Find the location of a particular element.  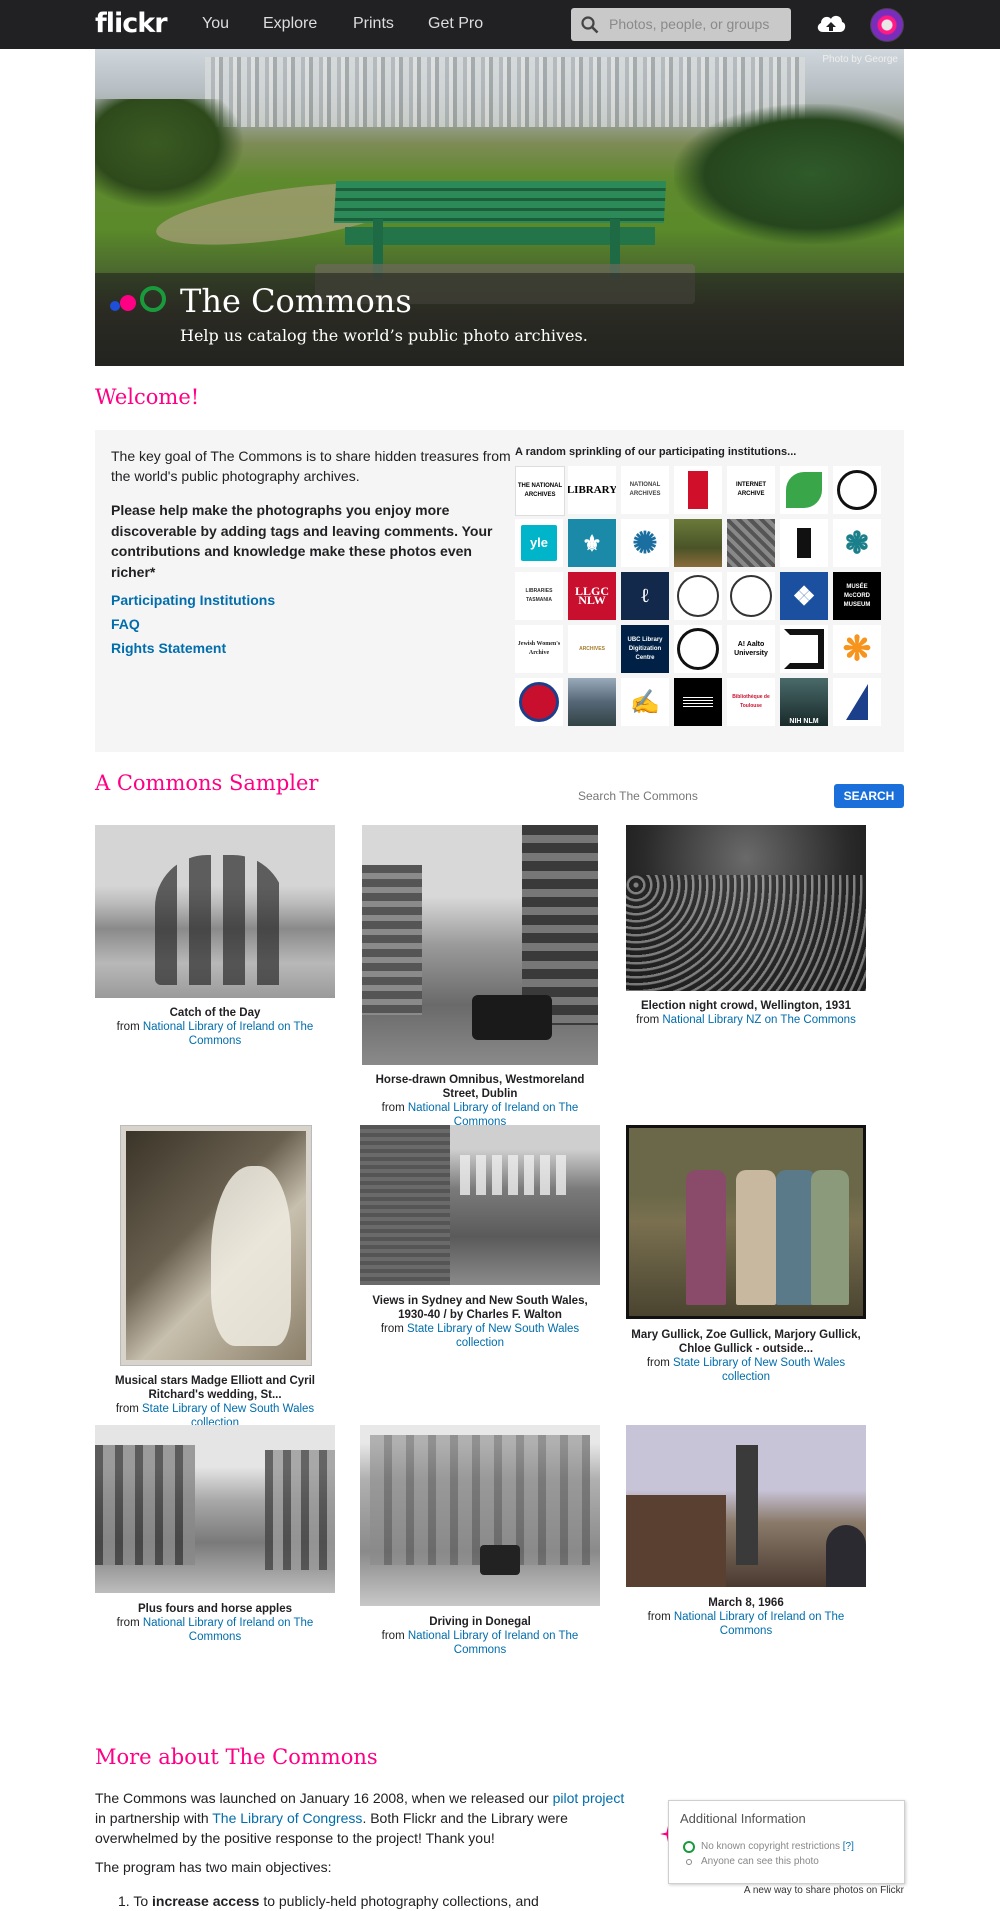

institution-logo: LIBRARY is located at coordinates (592, 490).